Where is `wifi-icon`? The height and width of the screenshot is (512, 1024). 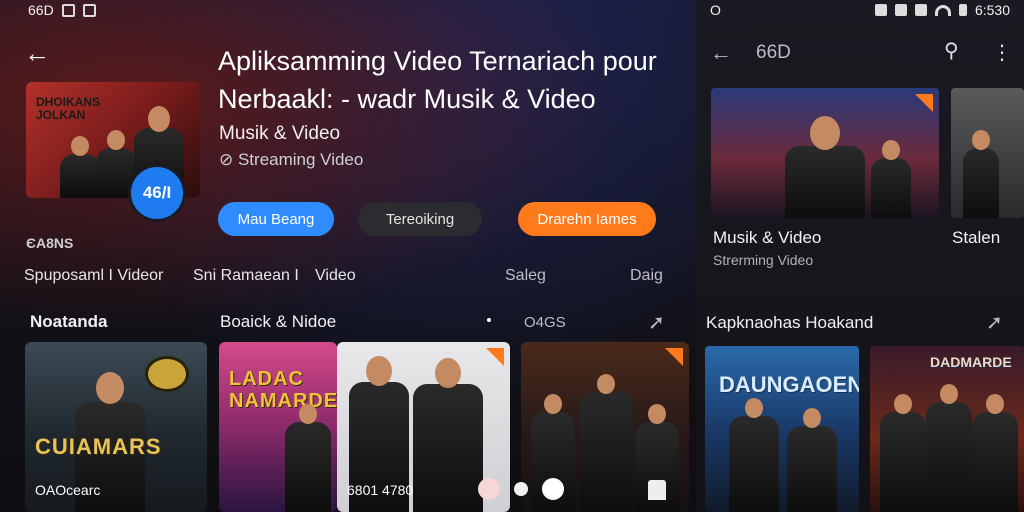
wifi-icon is located at coordinates (942, 10).